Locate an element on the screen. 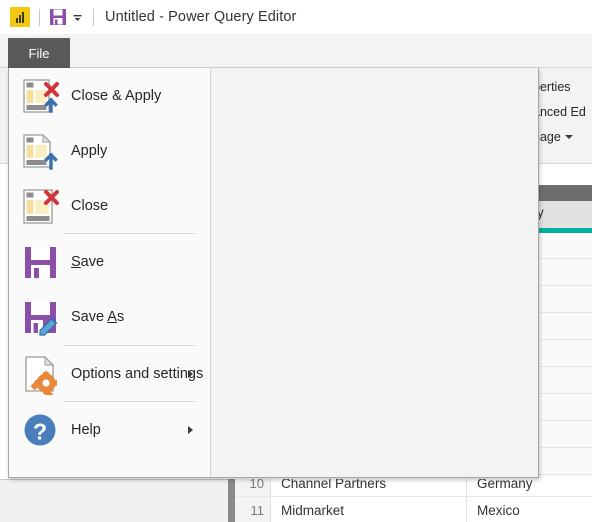  formula-bar-band is located at coordinates (563, 193).